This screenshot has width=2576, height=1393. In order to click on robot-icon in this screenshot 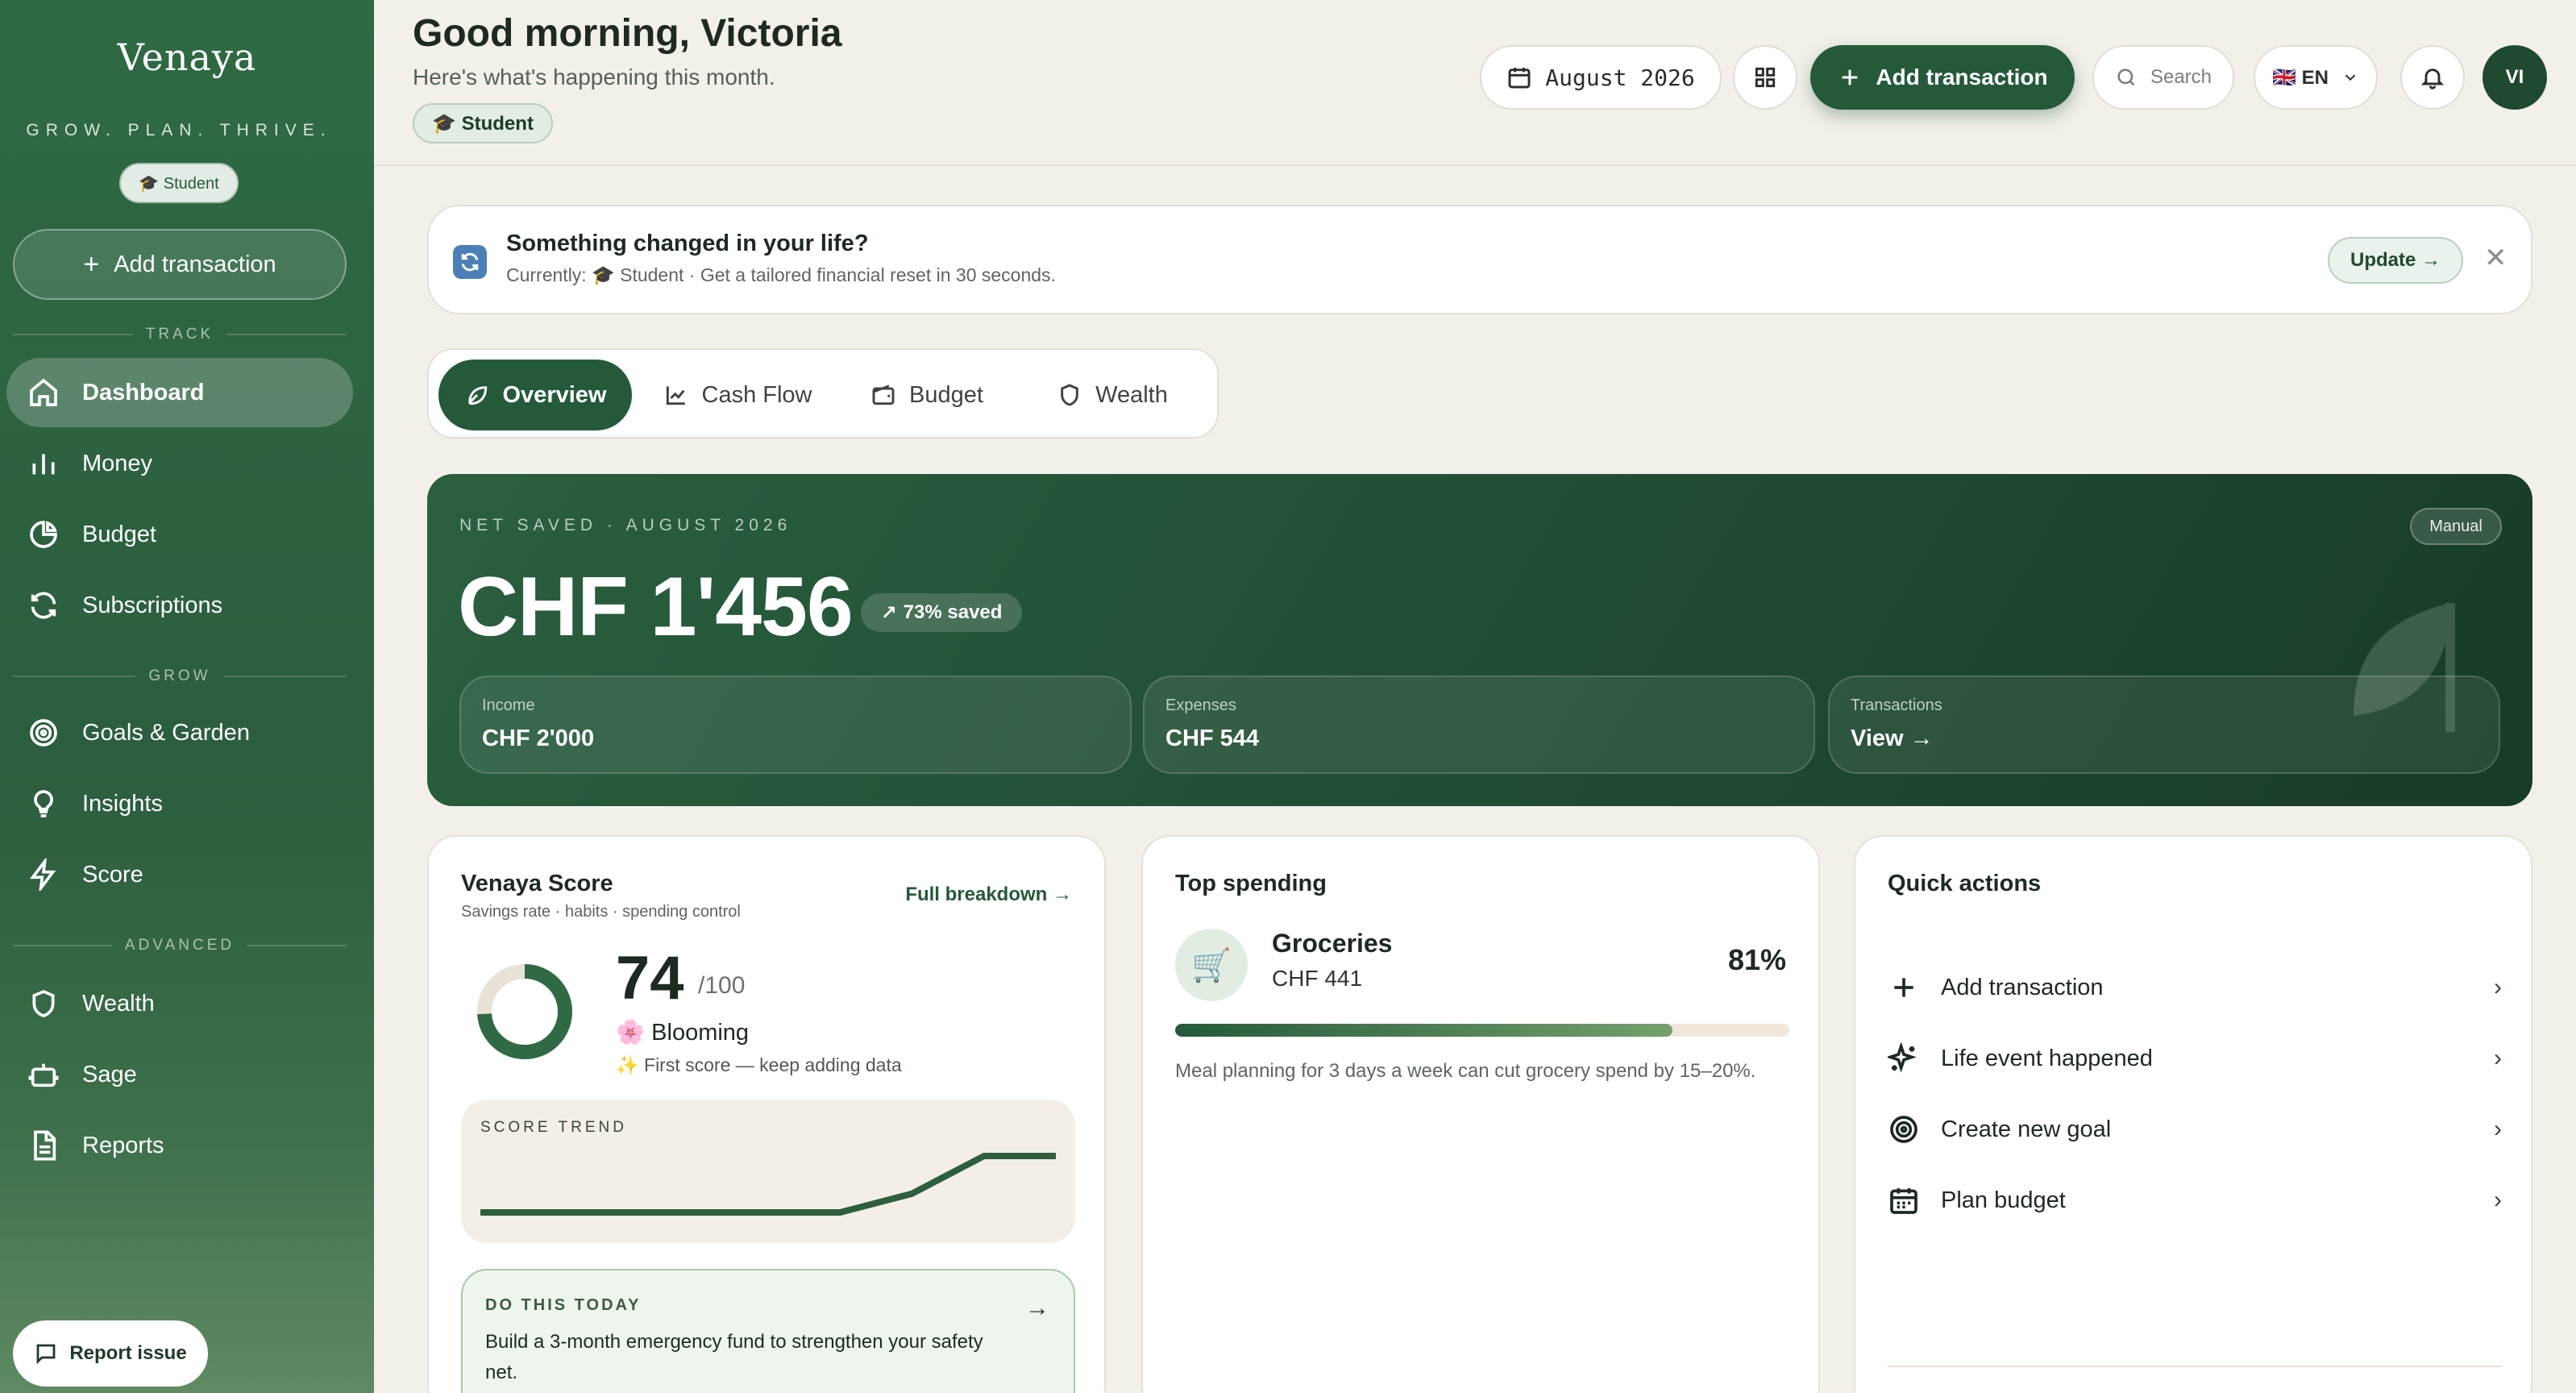, I will do `click(43, 1075)`.